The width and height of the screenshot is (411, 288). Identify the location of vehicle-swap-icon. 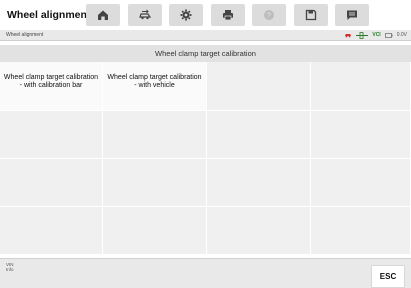
(145, 15).